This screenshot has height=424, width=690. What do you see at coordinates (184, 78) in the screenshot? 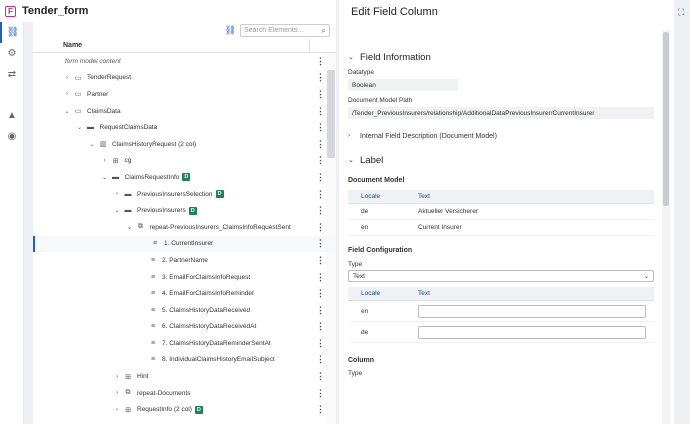
I see `tree-row: › ▭ TenderRequest ⋮` at bounding box center [184, 78].